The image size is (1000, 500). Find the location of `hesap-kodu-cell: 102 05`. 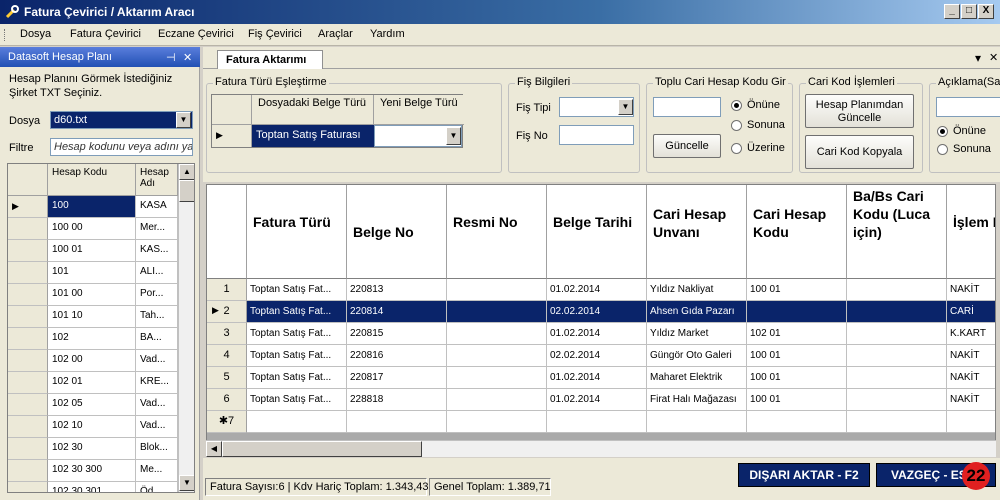

hesap-kodu-cell: 102 05 is located at coordinates (92, 405).